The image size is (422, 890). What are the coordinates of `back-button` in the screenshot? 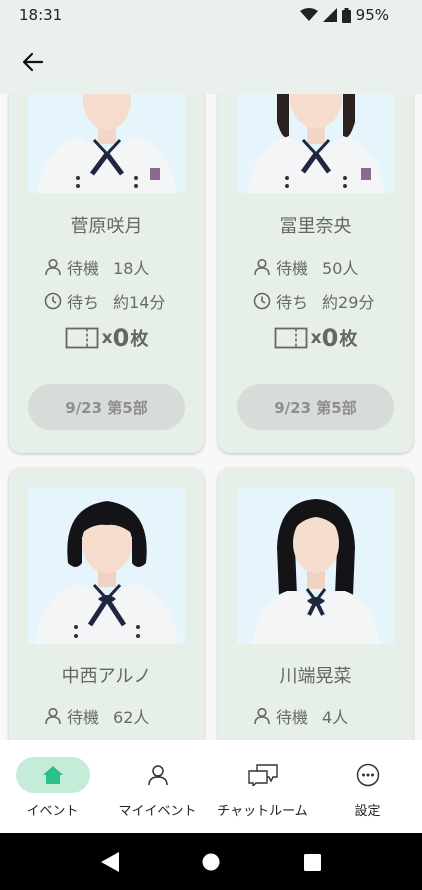 It's located at (33, 62).